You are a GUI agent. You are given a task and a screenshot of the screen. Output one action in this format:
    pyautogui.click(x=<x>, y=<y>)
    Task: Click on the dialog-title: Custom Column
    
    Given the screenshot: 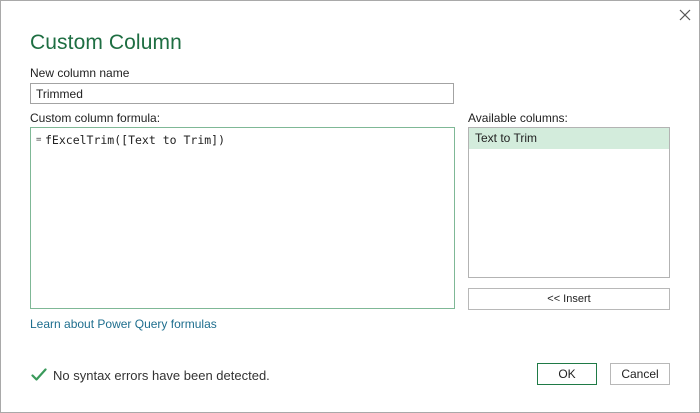 What is the action you would take?
    pyautogui.click(x=106, y=42)
    